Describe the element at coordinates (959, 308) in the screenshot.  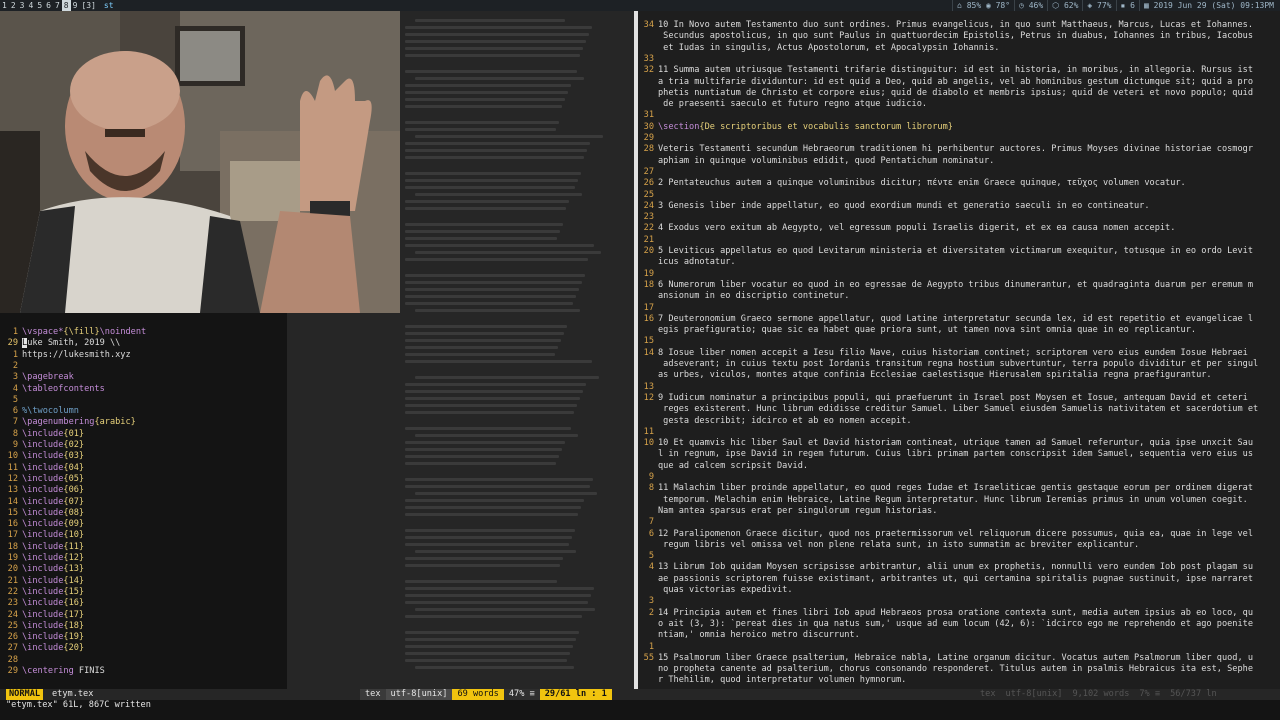
I see `editor-line: 17` at that location.